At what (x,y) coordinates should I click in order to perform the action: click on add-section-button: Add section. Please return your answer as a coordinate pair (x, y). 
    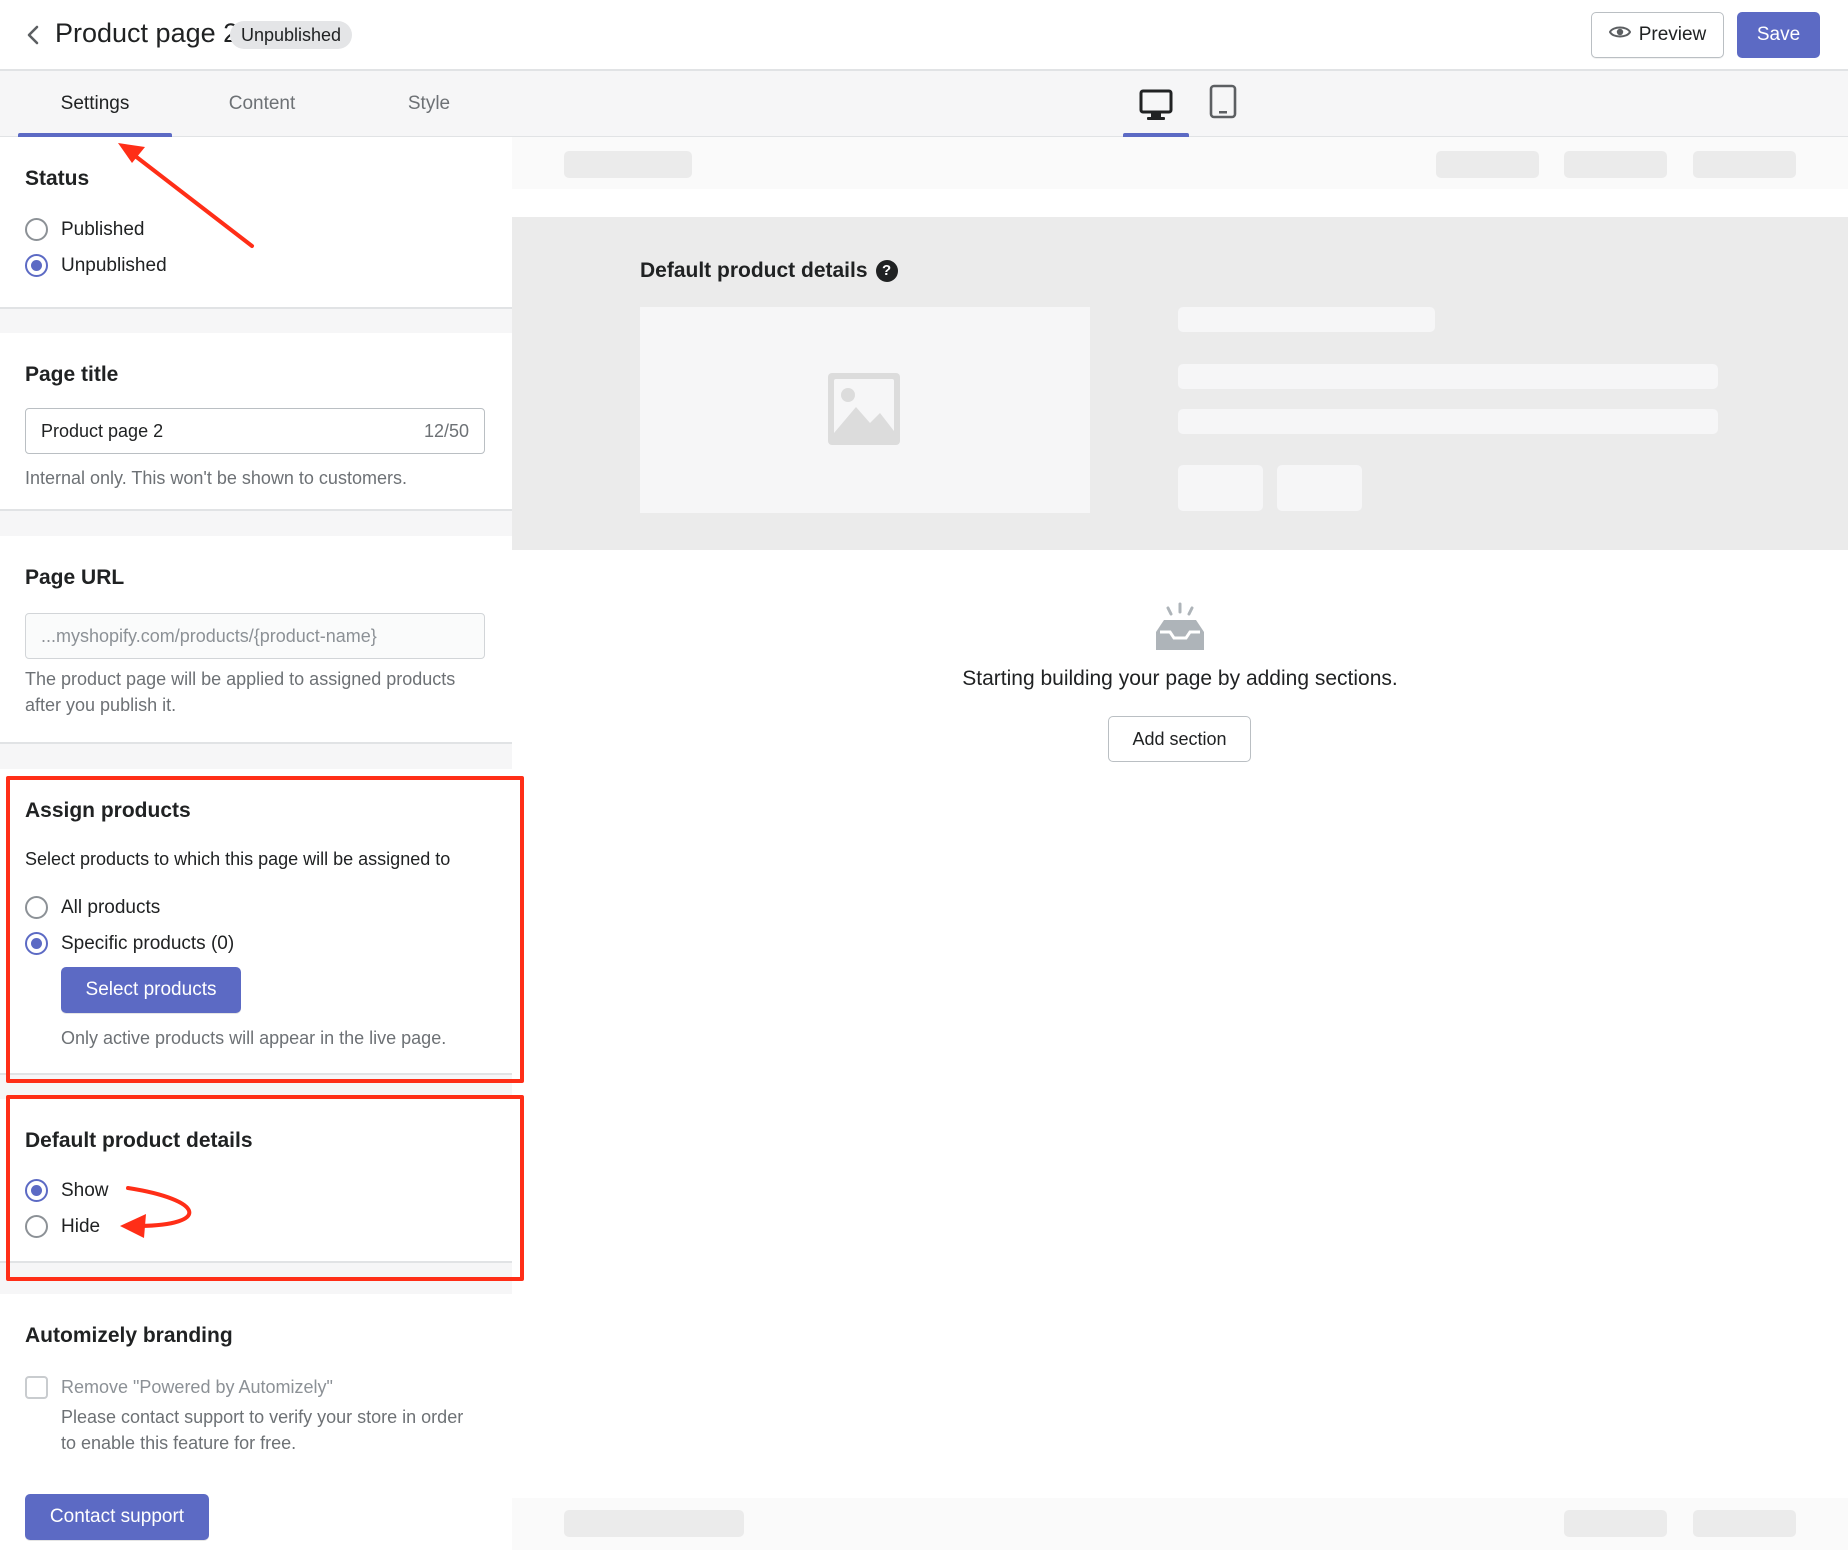
    Looking at the image, I should click on (1179, 739).